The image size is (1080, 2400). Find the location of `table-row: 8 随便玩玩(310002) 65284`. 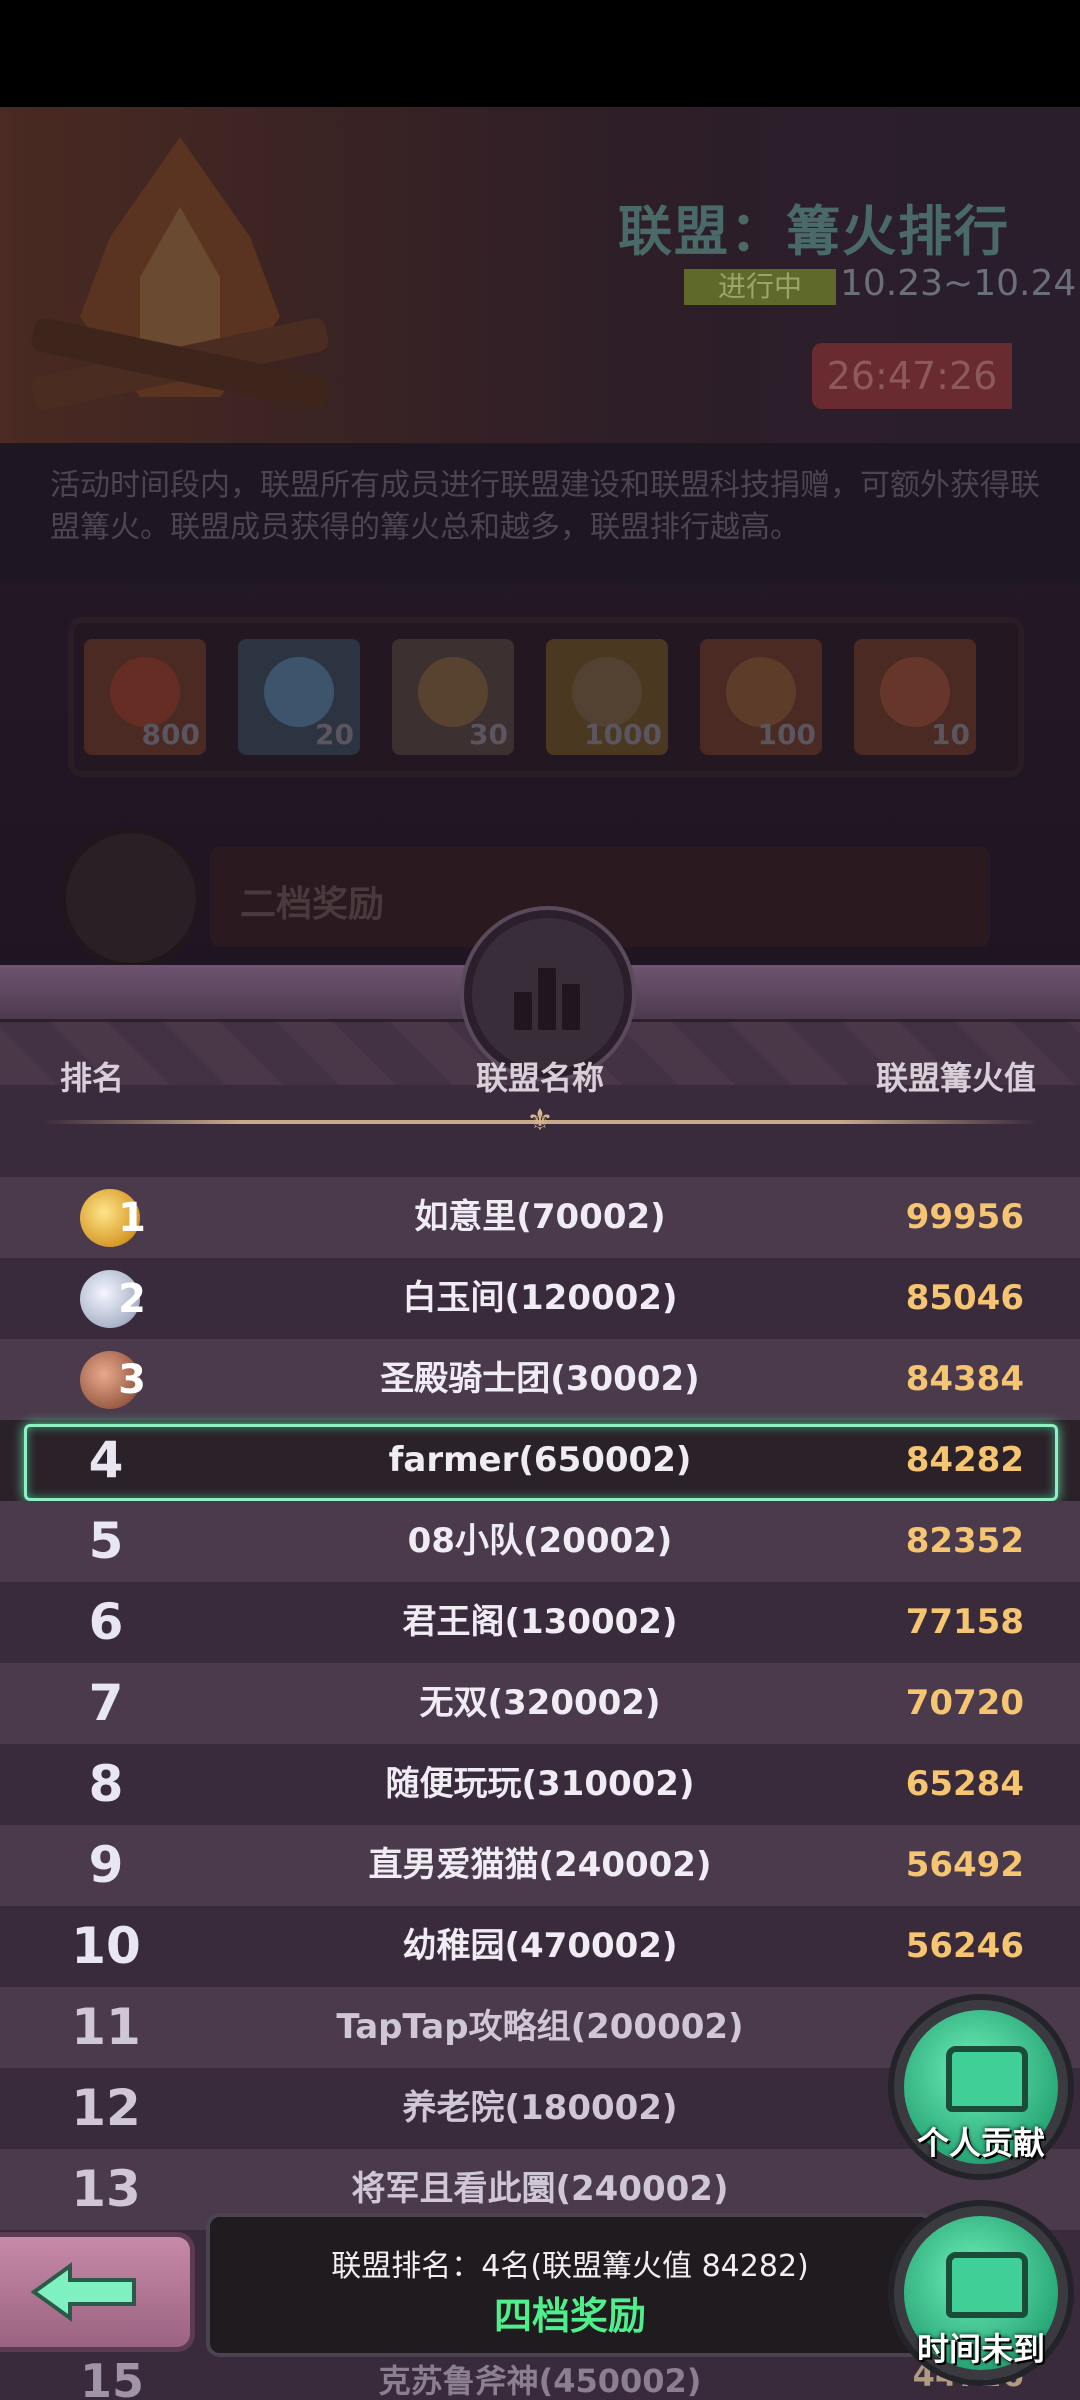

table-row: 8 随便玩玩(310002) 65284 is located at coordinates (540, 1784).